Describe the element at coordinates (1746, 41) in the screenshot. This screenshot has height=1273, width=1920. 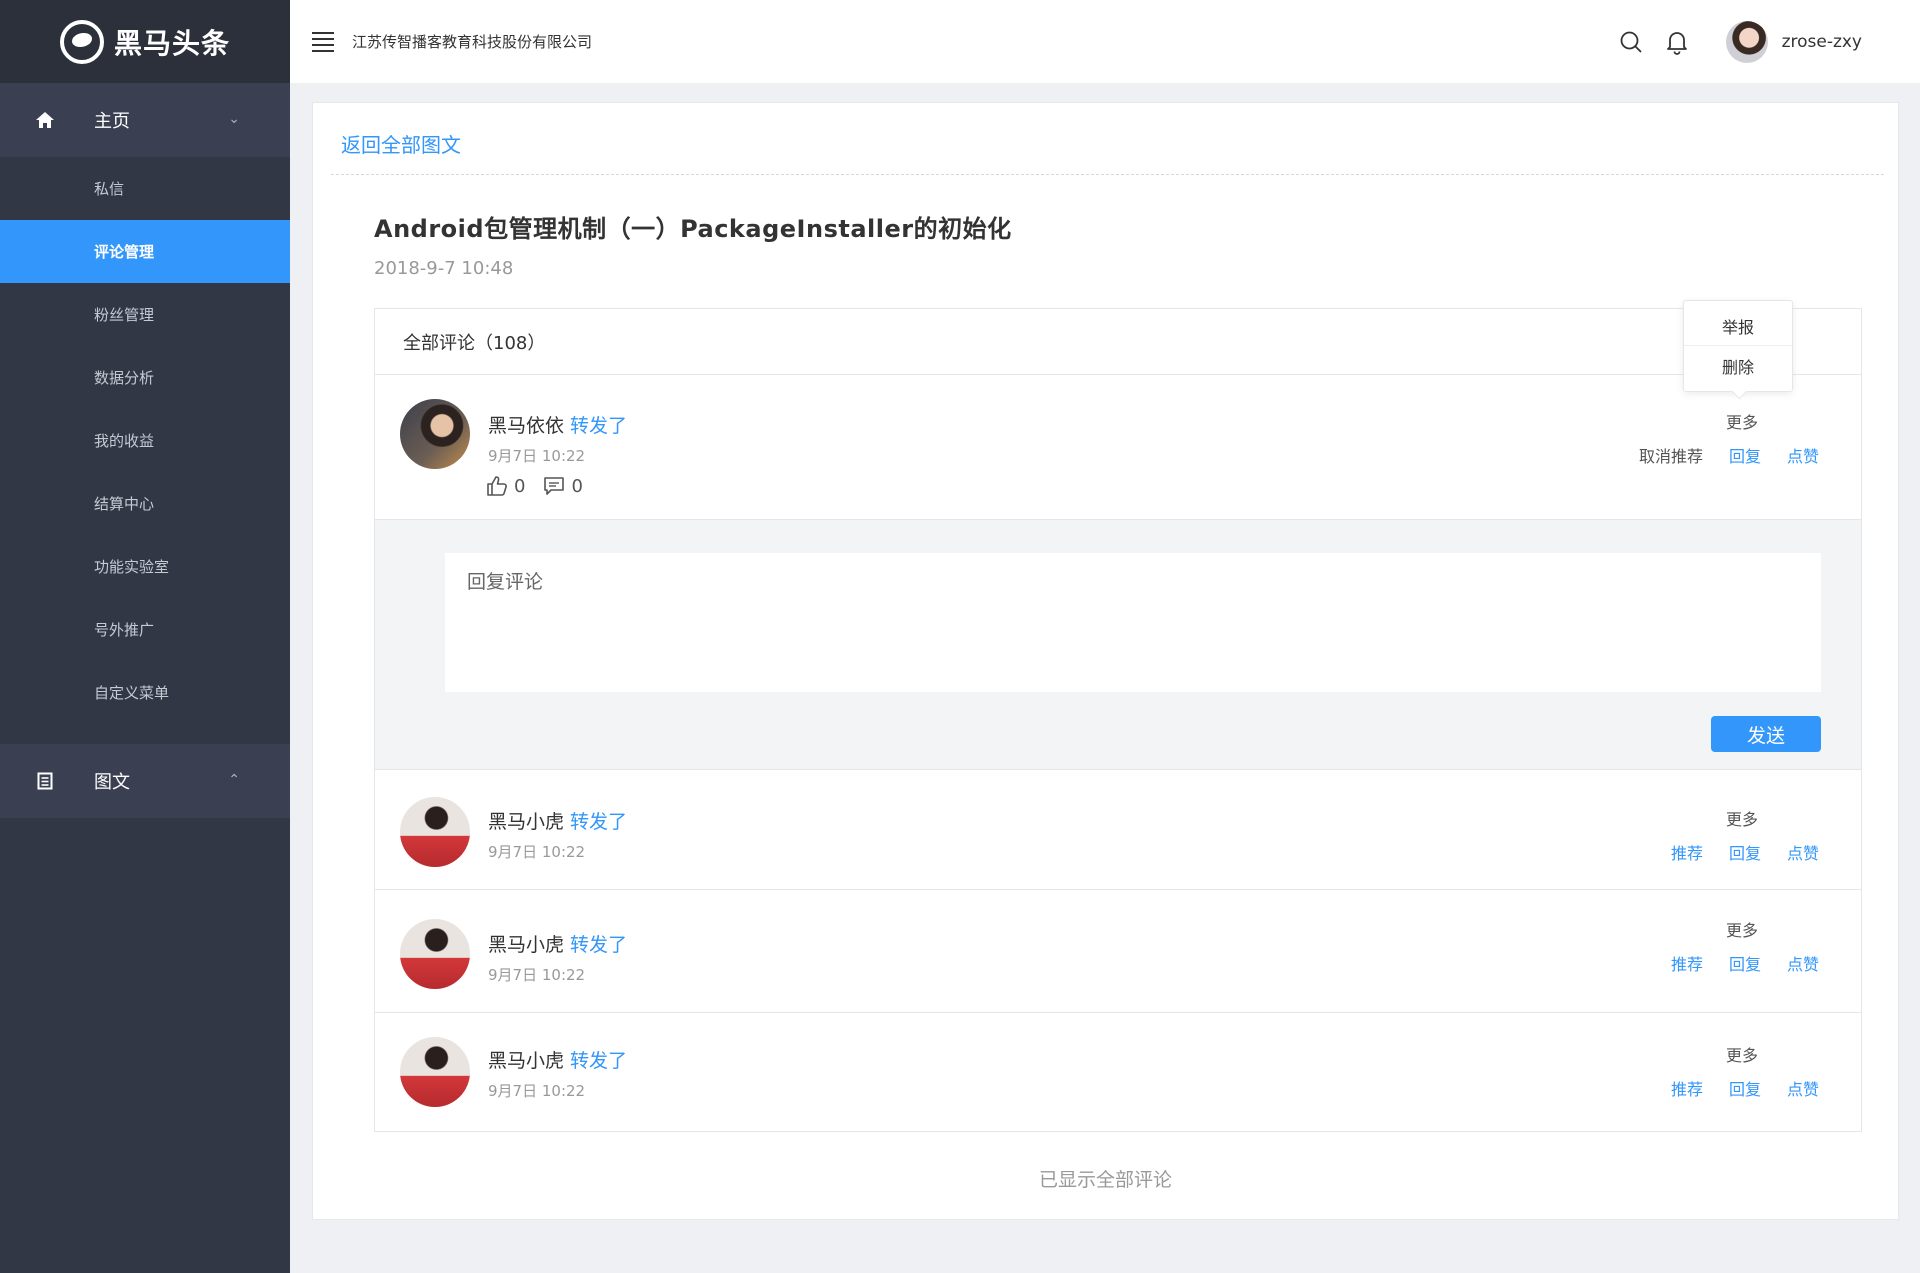
I see `user-avatar` at that location.